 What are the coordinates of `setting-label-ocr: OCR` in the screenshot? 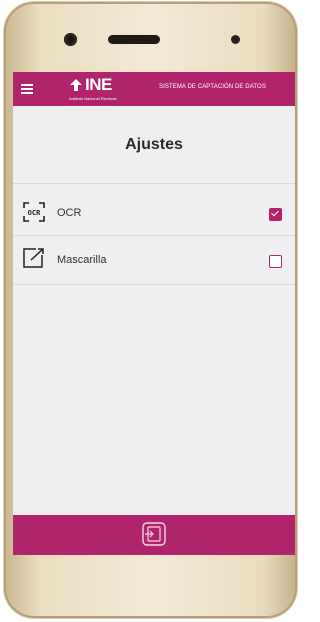 It's located at (69, 213).